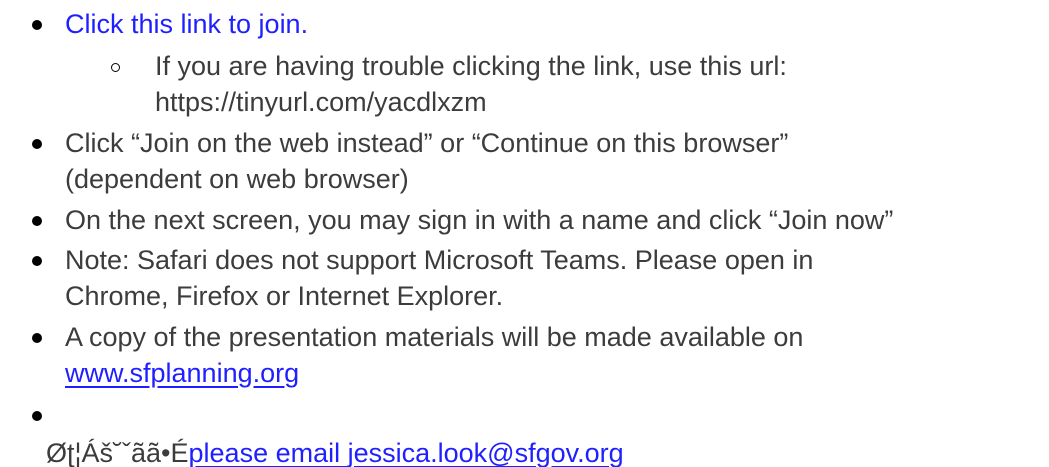 The height and width of the screenshot is (467, 1049). What do you see at coordinates (182, 373) in the screenshot?
I see `sfplanning-link: www.sfplanning.org` at bounding box center [182, 373].